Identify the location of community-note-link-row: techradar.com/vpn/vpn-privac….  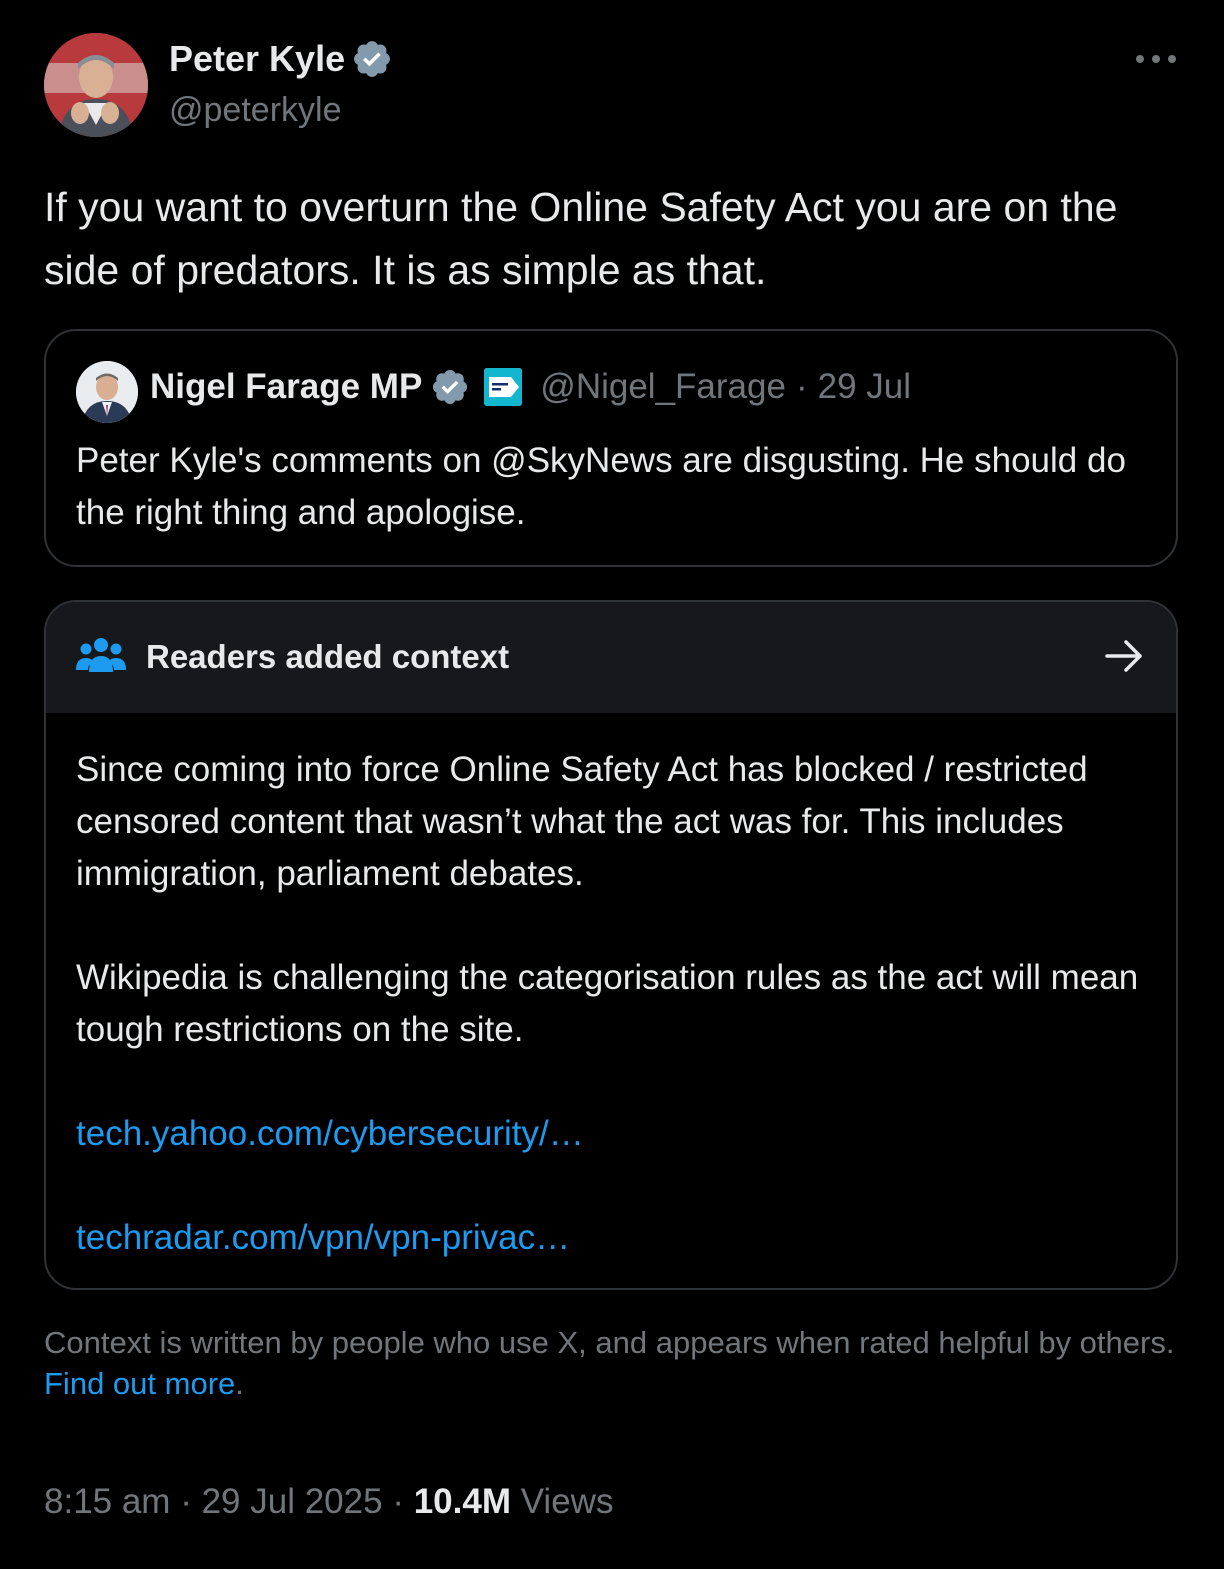
(616, 1238).